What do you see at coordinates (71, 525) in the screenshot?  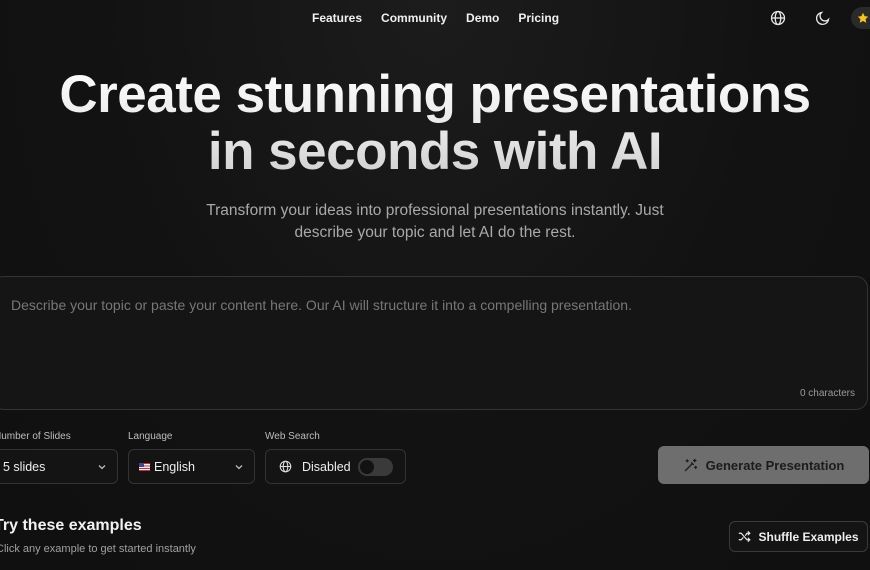 I see `examples-title: Try these examples` at bounding box center [71, 525].